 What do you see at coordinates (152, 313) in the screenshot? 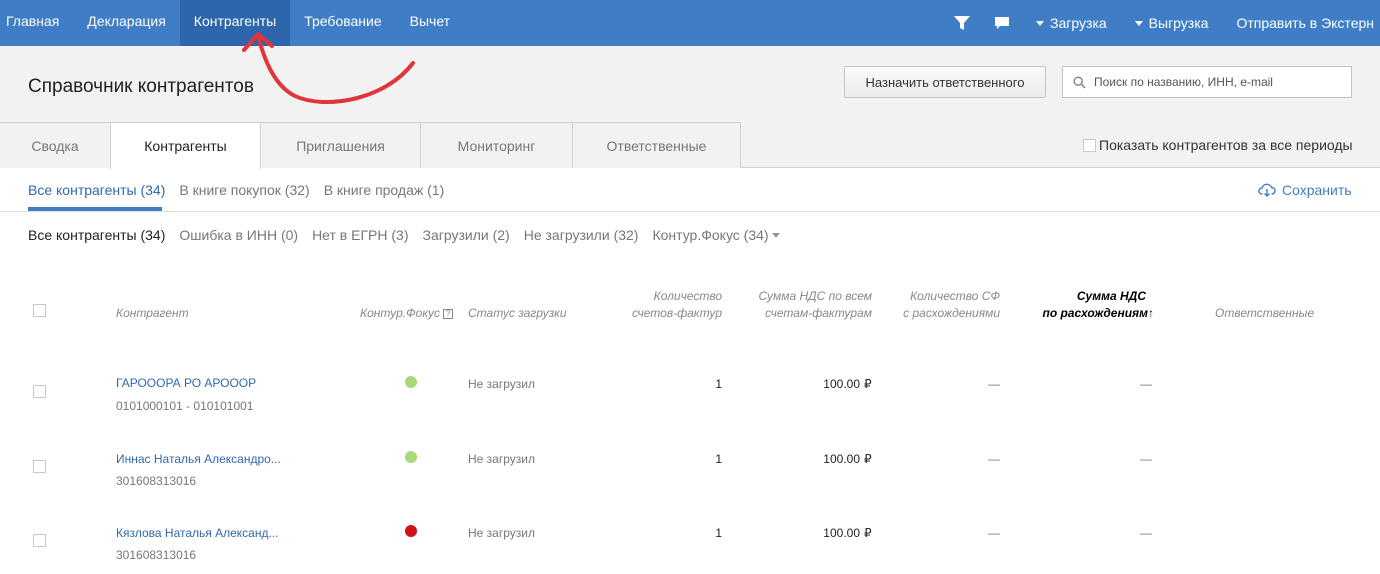
I see `col-header-counterparty: Контрагент` at bounding box center [152, 313].